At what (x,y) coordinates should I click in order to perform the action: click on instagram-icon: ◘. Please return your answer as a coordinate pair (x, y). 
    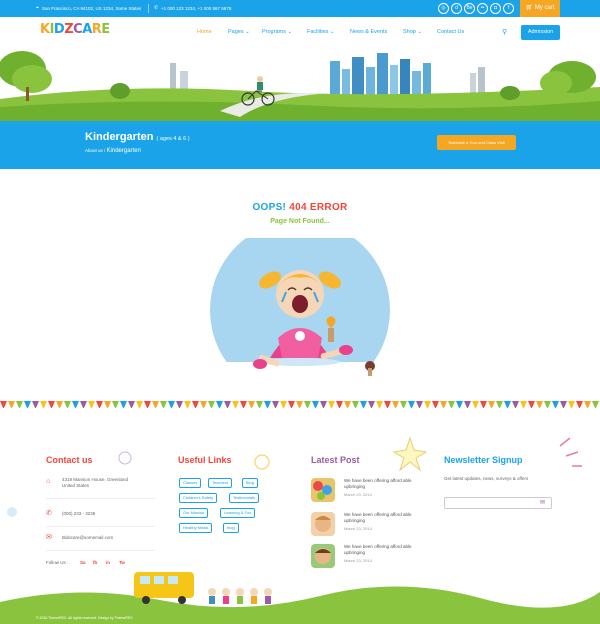
    Looking at the image, I should click on (495, 8).